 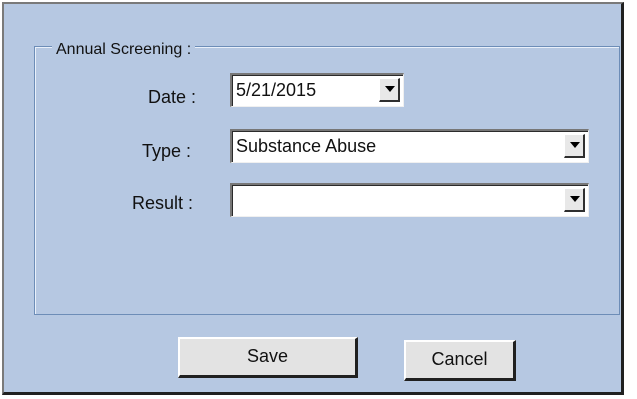 I want to click on save-button: Save, so click(x=268, y=357).